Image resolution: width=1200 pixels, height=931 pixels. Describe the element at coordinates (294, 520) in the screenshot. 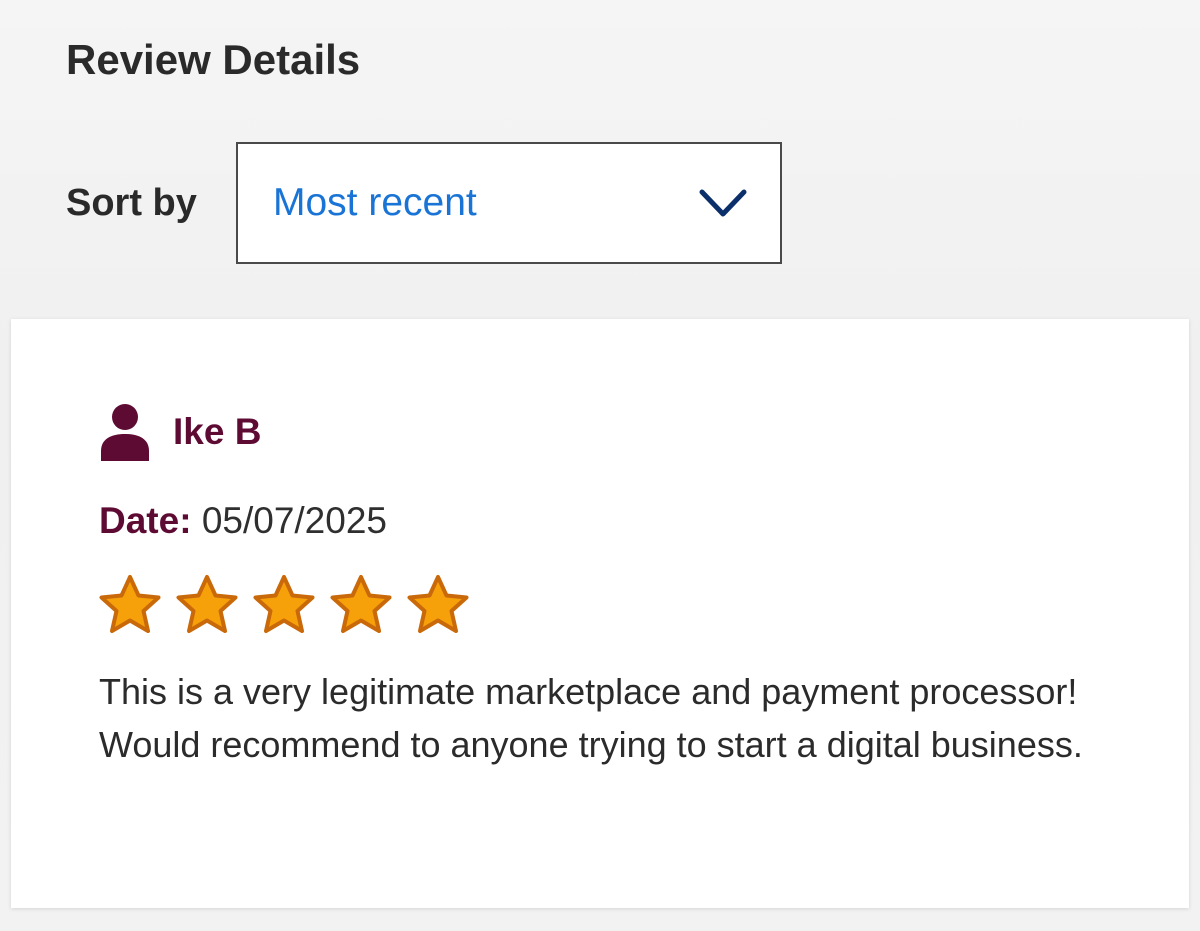

I see `date-value: 05/07/2025` at that location.